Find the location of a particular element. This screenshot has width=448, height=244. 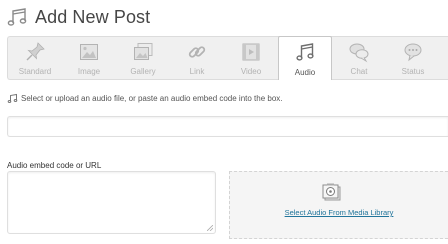

format-label-standard: Standard is located at coordinates (35, 71).